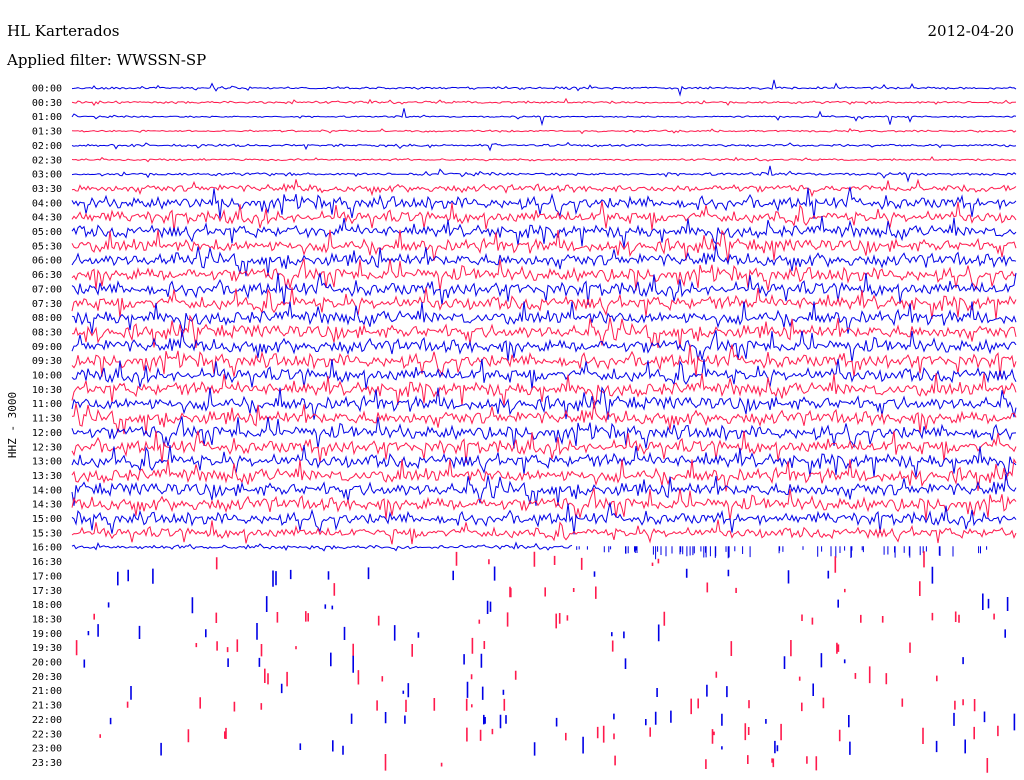 The width and height of the screenshot is (1024, 780). I want to click on row-label: 14:30, so click(47, 505).